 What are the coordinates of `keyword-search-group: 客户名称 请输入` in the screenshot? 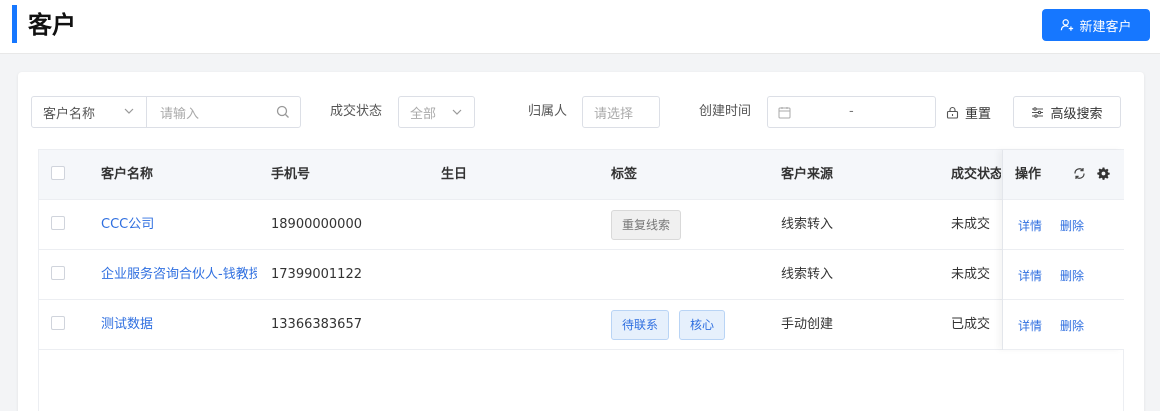 It's located at (166, 112).